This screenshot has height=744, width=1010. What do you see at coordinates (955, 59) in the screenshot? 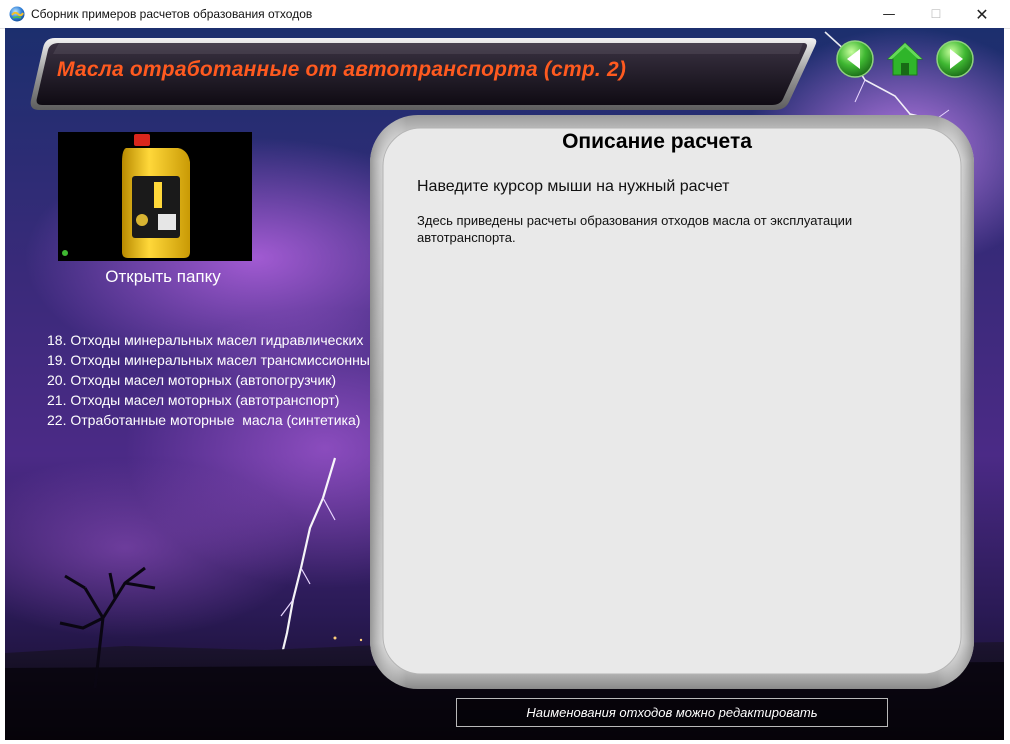
I see `forward-button` at bounding box center [955, 59].